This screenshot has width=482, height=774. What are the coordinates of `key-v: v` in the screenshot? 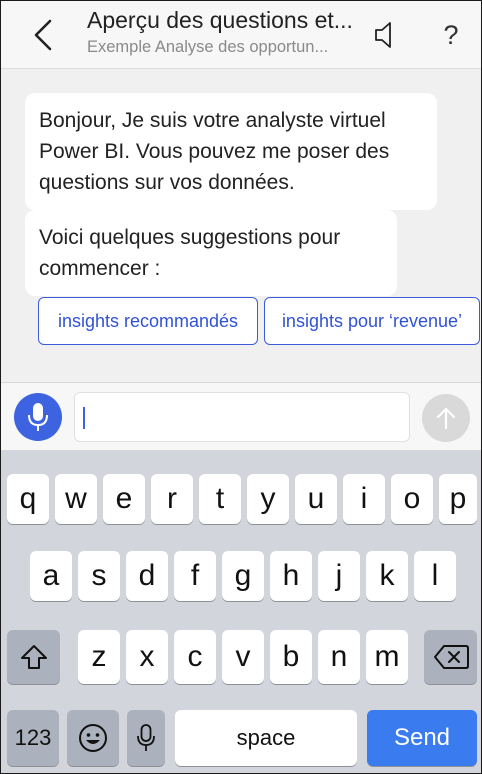 It's located at (243, 657).